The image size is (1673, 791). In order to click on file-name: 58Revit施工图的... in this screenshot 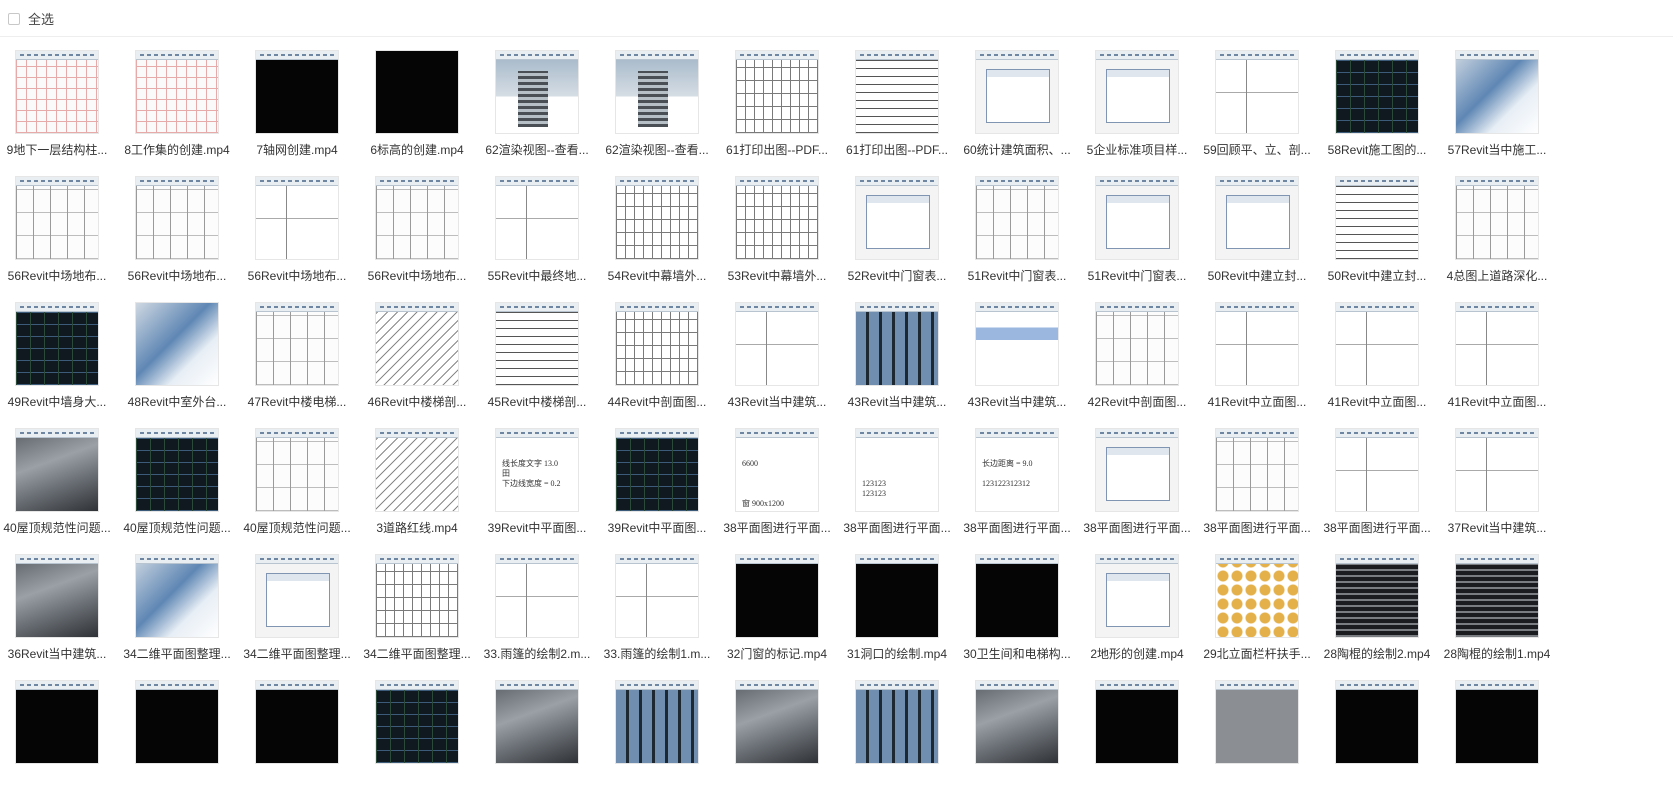, I will do `click(1377, 149)`.